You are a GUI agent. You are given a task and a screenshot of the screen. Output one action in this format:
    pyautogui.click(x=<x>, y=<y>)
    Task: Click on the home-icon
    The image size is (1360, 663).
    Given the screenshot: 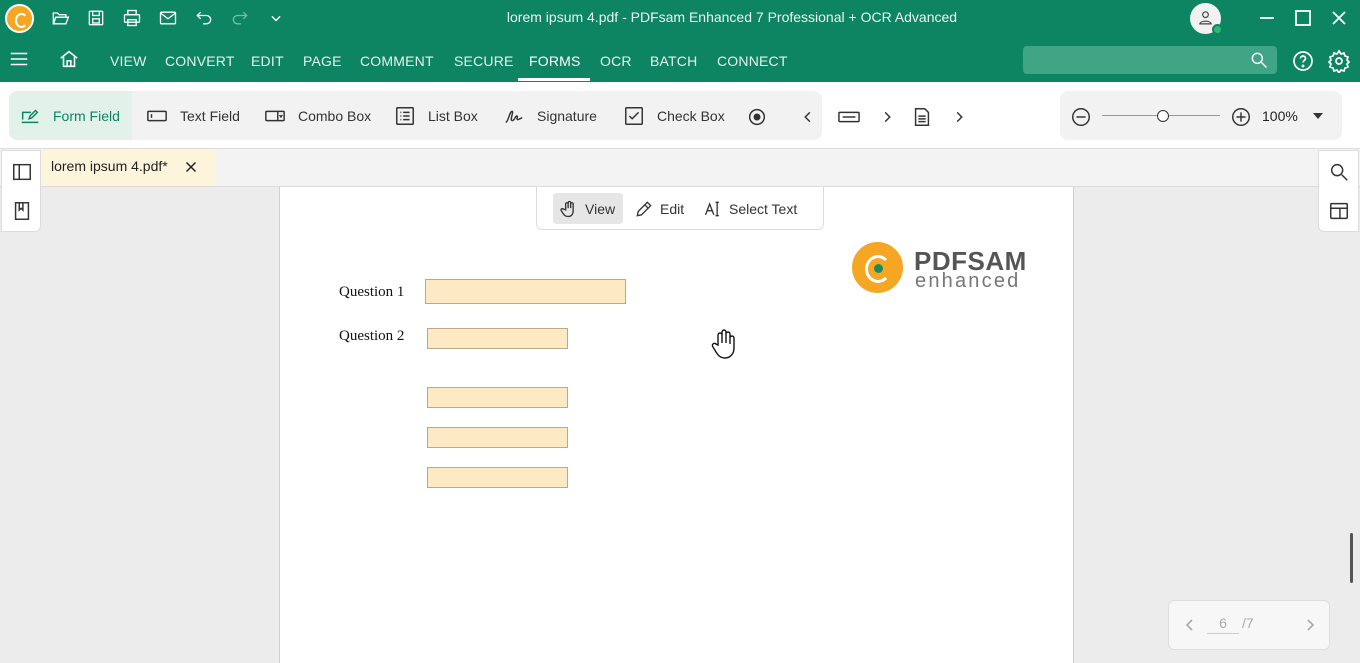 What is the action you would take?
    pyautogui.click(x=70, y=59)
    